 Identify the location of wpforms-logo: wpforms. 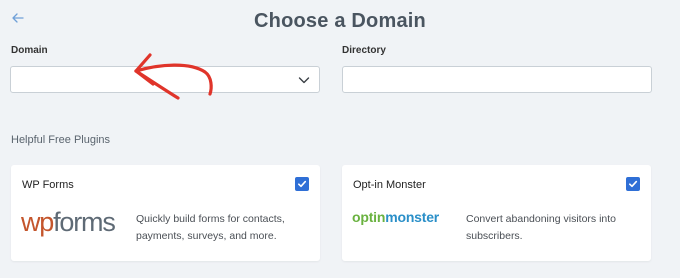
(68, 222).